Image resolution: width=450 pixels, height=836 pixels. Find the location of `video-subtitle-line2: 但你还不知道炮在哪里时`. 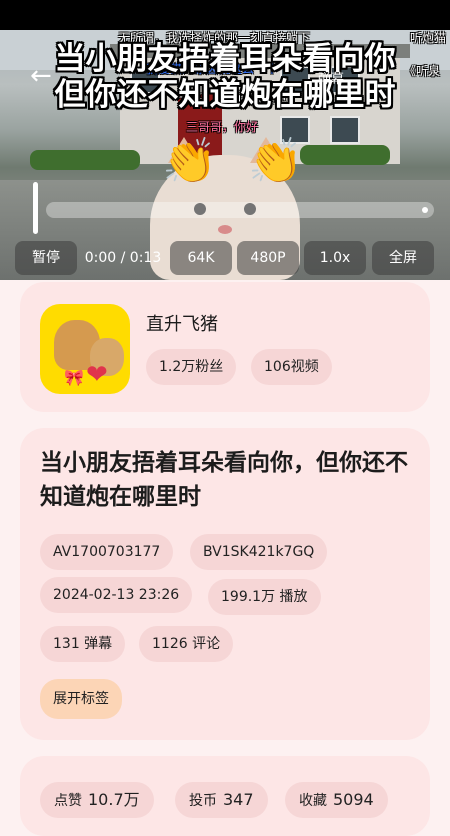

video-subtitle-line2: 但你还不知道炮在哪里时 is located at coordinates (225, 95).